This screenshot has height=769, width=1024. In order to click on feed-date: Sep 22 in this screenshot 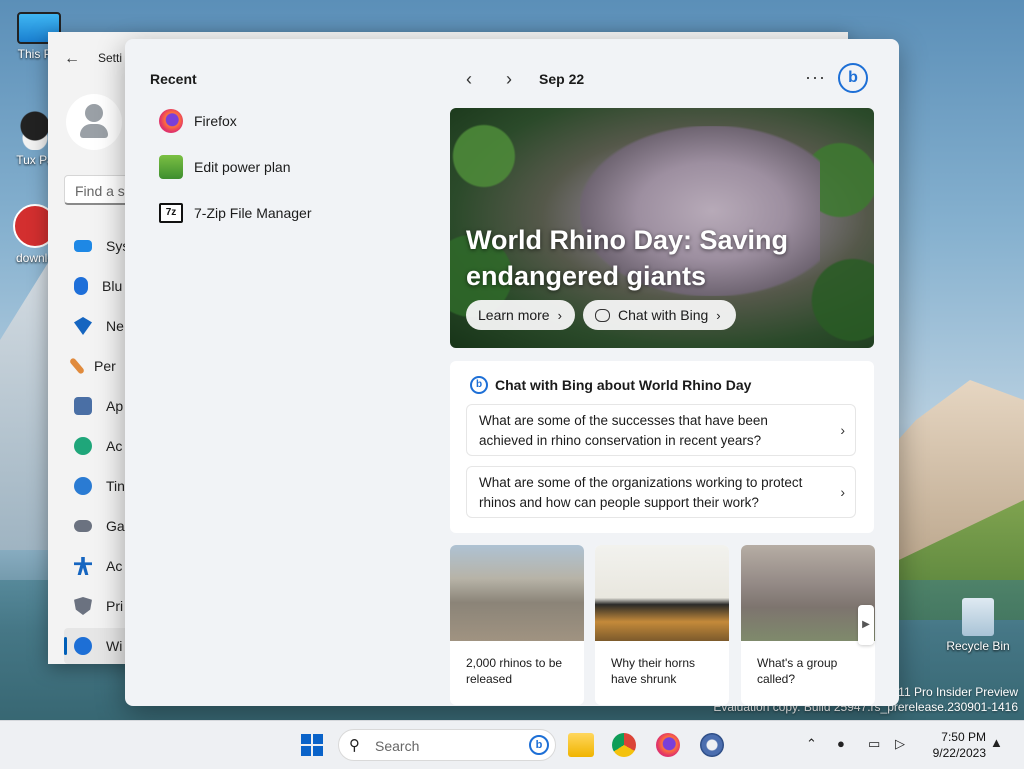, I will do `click(562, 79)`.